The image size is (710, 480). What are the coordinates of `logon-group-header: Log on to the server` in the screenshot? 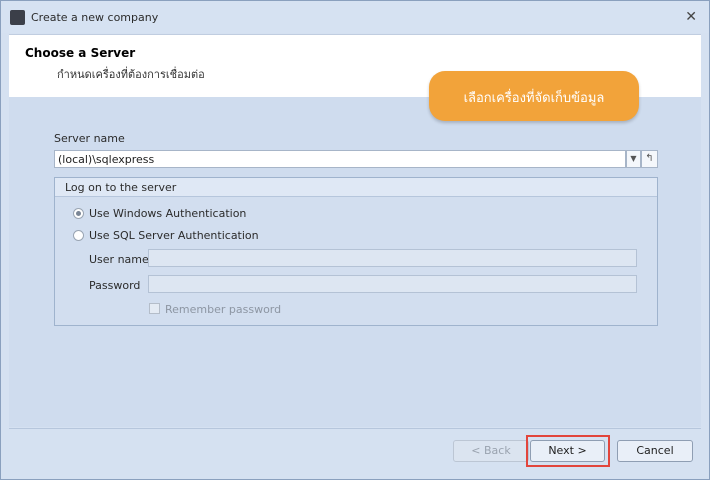 It's located at (356, 187).